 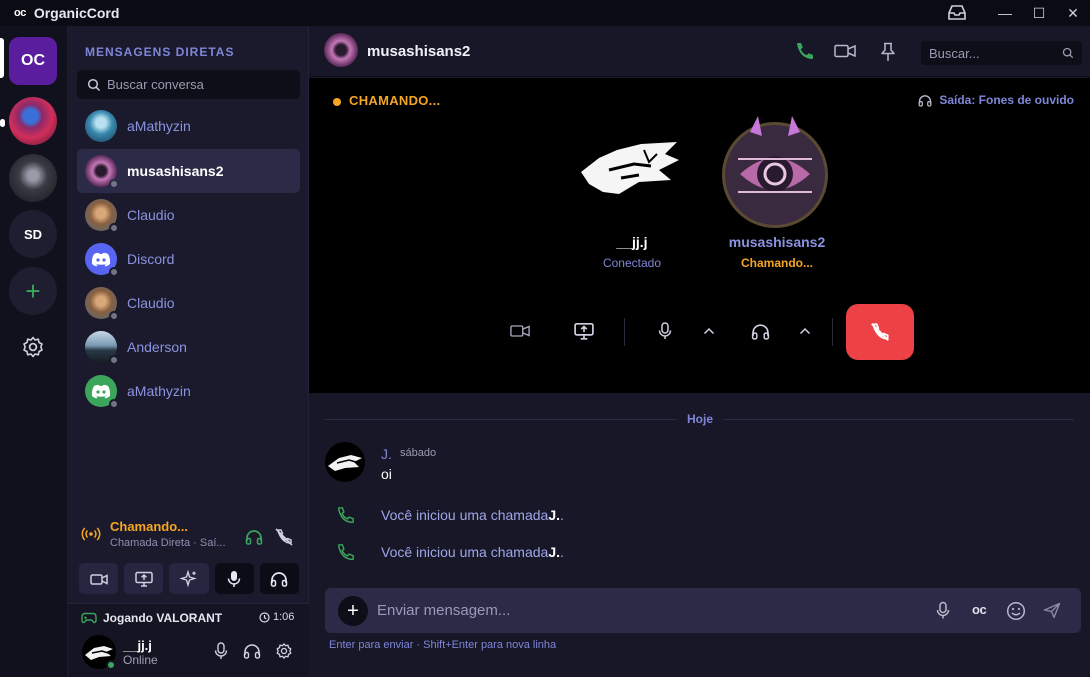 What do you see at coordinates (775, 172) in the screenshot?
I see `participant2-avatar-art` at bounding box center [775, 172].